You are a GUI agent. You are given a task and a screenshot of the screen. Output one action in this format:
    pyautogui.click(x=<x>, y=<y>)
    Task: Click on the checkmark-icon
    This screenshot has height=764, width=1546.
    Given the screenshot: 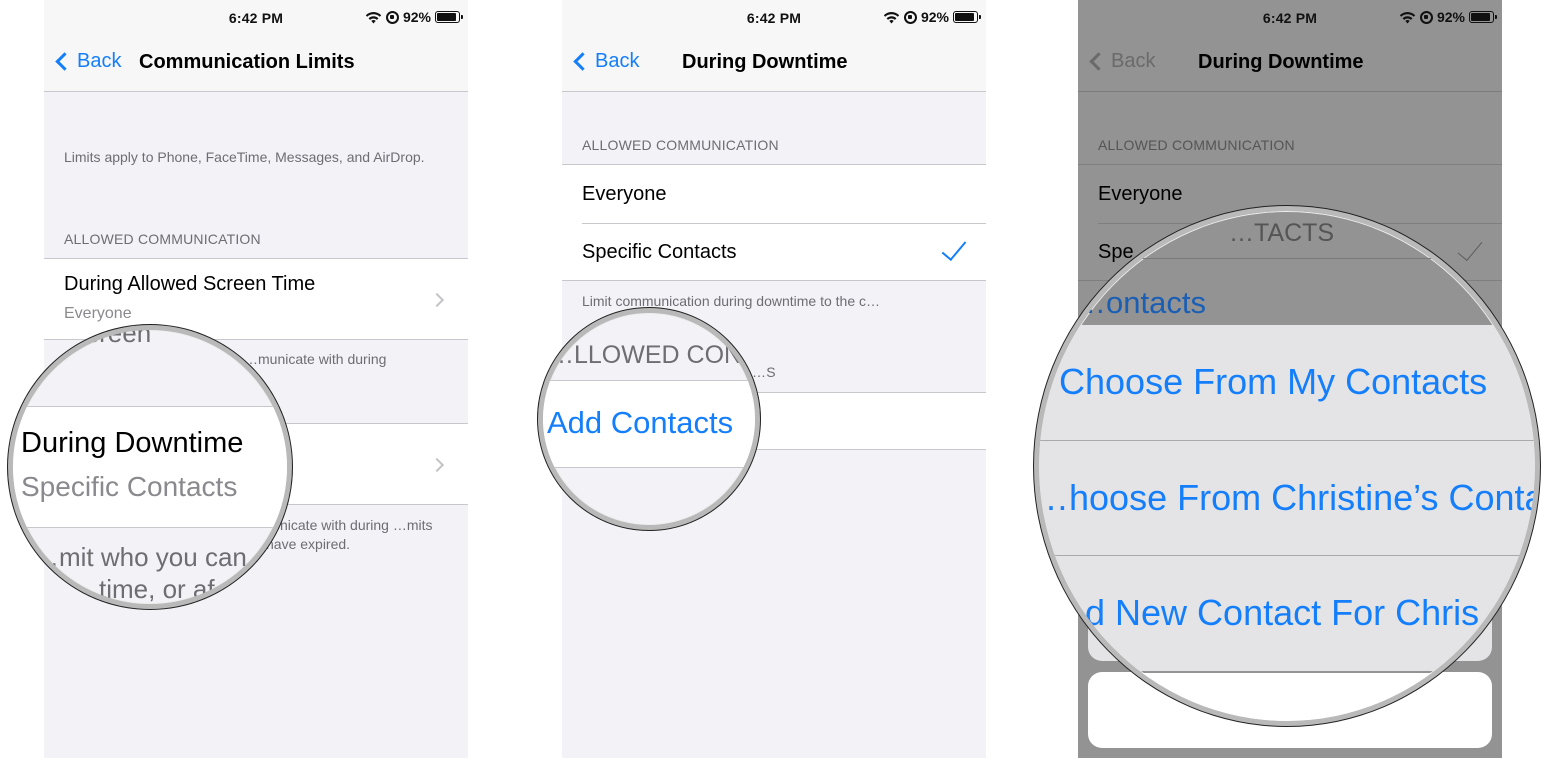 What is the action you would take?
    pyautogui.click(x=954, y=248)
    